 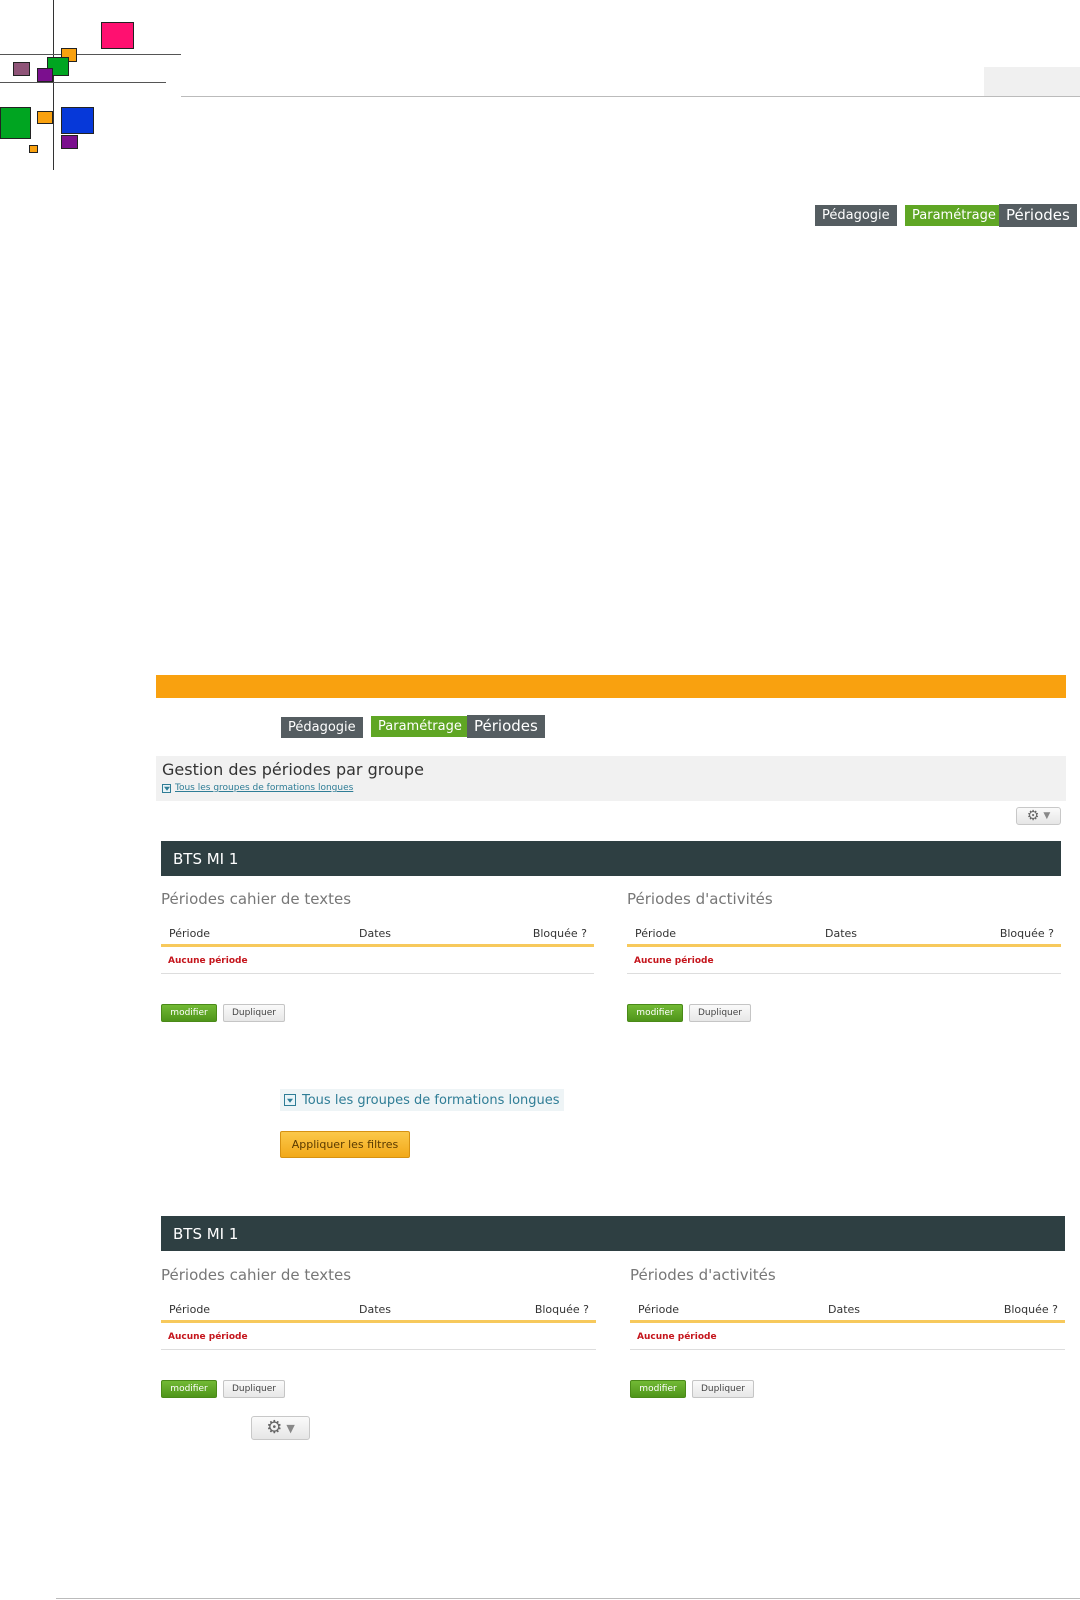 What do you see at coordinates (1032, 81) in the screenshot?
I see `header-user-box` at bounding box center [1032, 81].